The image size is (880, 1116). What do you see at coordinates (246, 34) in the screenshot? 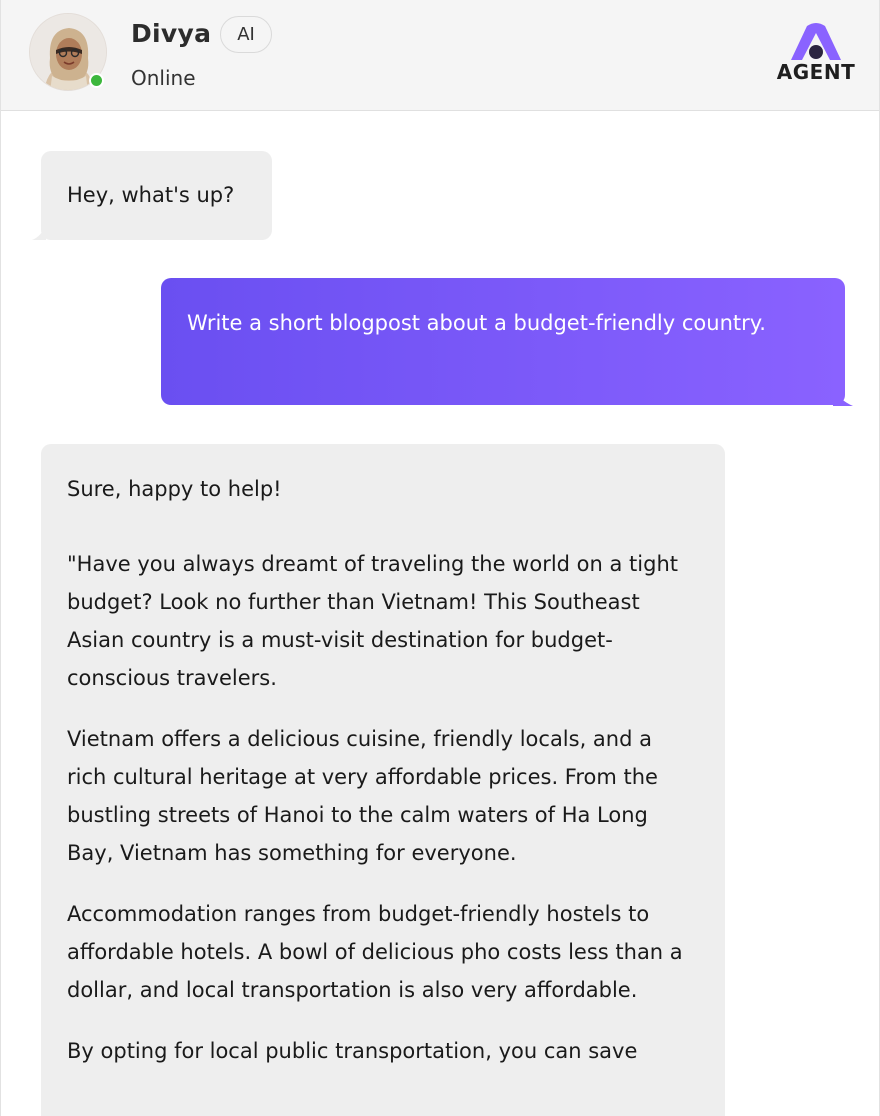
I see `ai-badge: AI` at bounding box center [246, 34].